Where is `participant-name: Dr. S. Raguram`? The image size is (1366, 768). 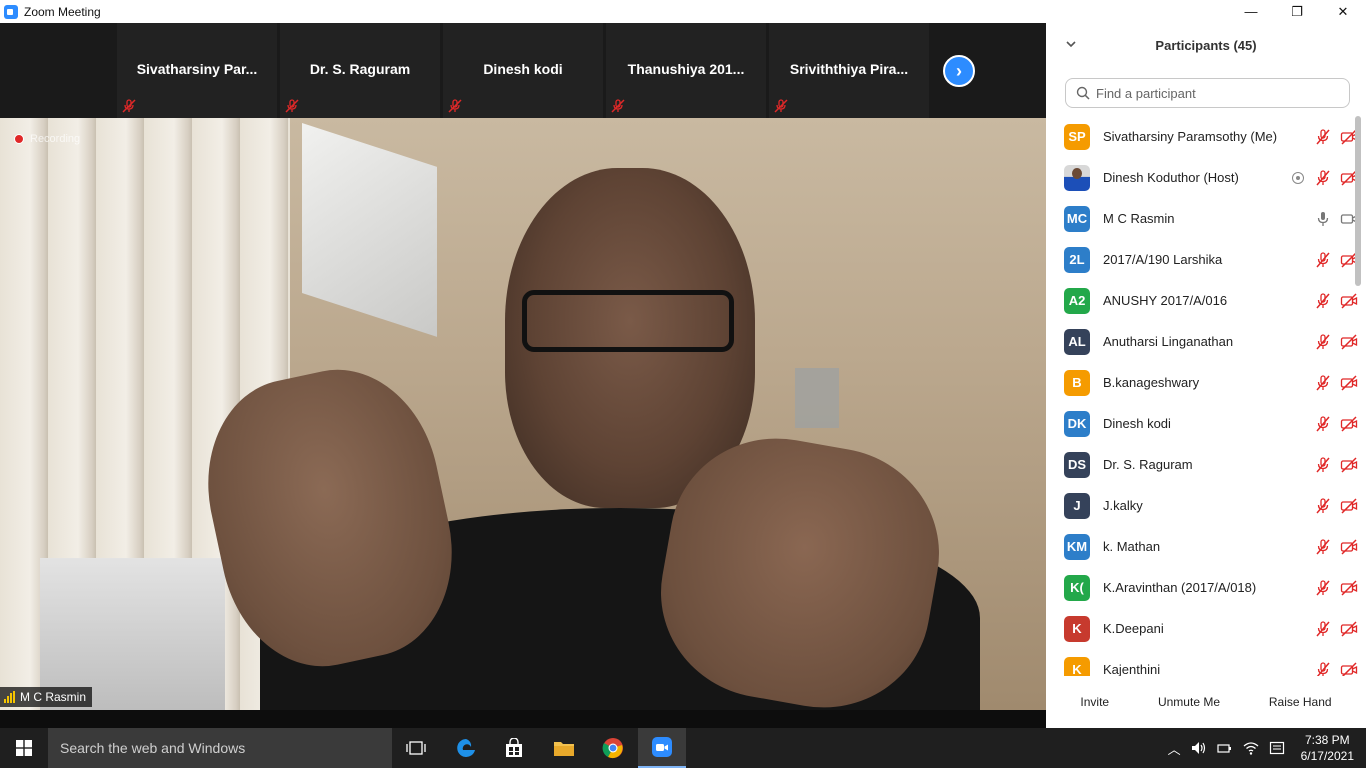 participant-name: Dr. S. Raguram is located at coordinates (1148, 464).